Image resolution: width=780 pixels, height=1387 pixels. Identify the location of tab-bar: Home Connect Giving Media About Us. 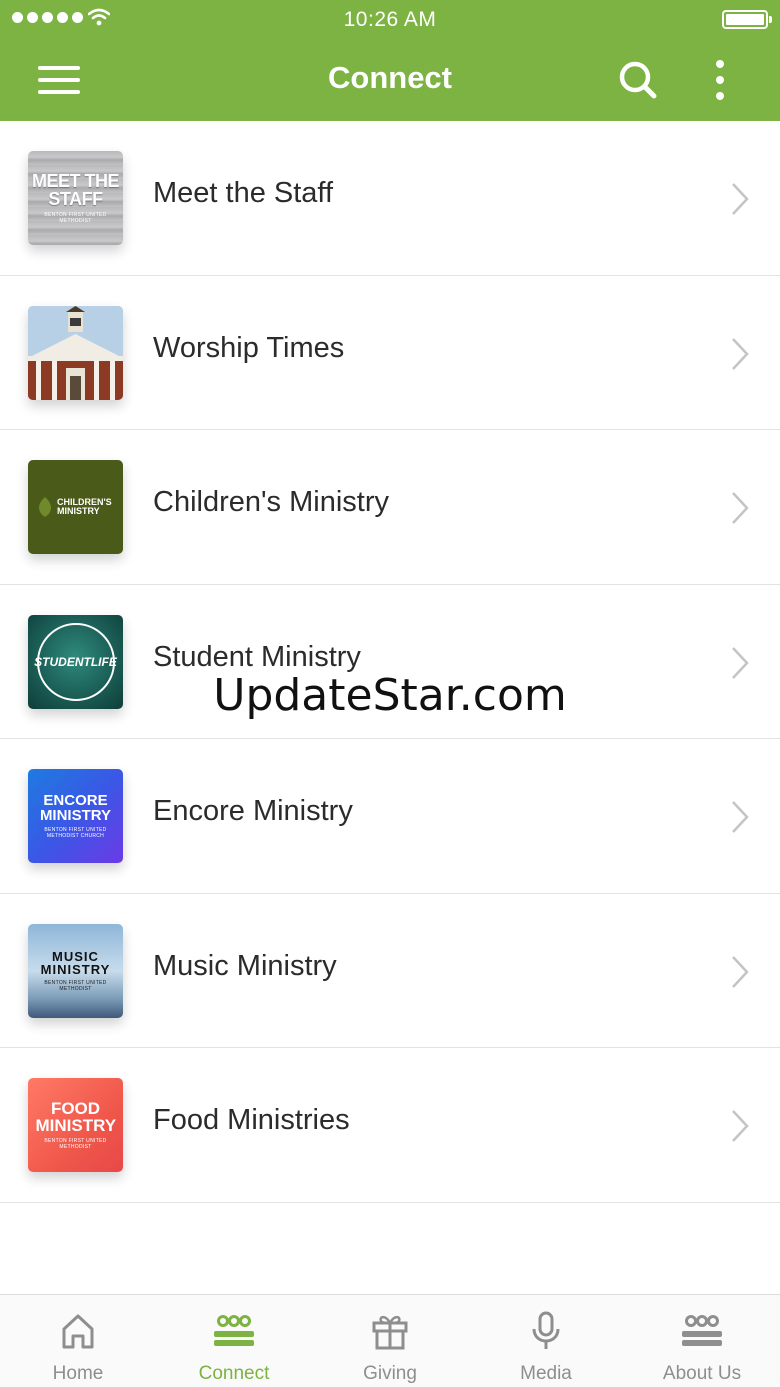
(390, 1340).